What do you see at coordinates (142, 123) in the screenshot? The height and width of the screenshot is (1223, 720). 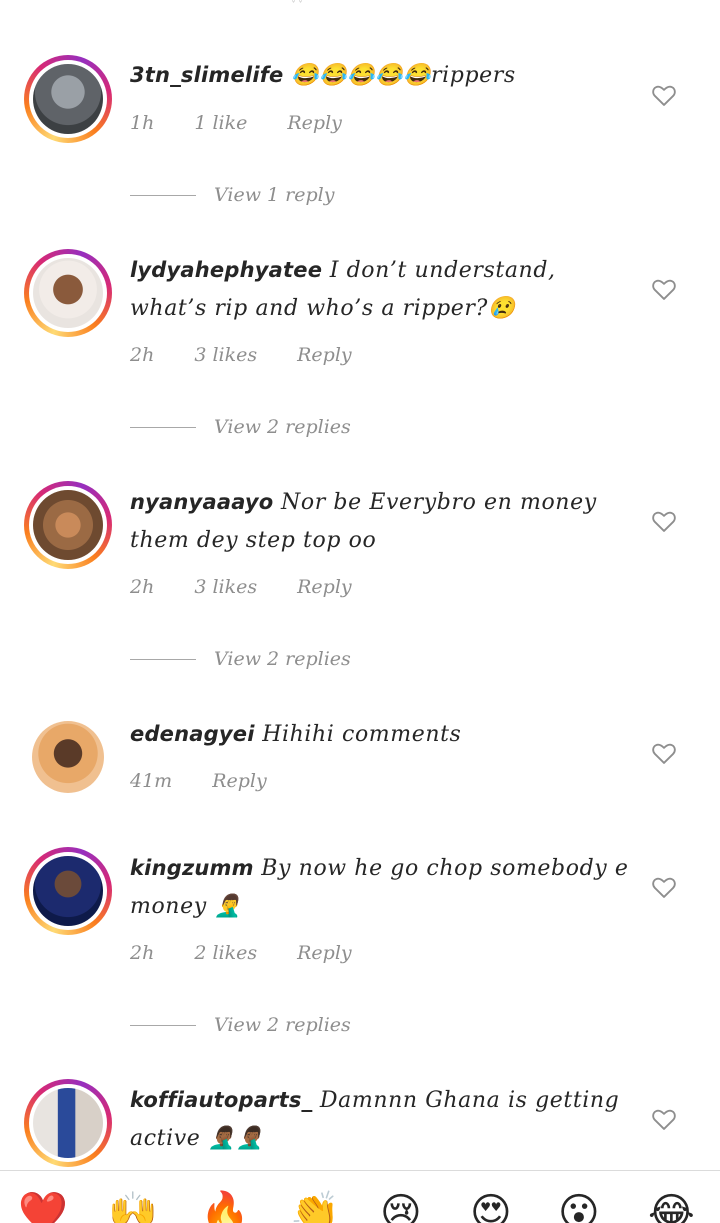 I see `timestamp: 1h` at bounding box center [142, 123].